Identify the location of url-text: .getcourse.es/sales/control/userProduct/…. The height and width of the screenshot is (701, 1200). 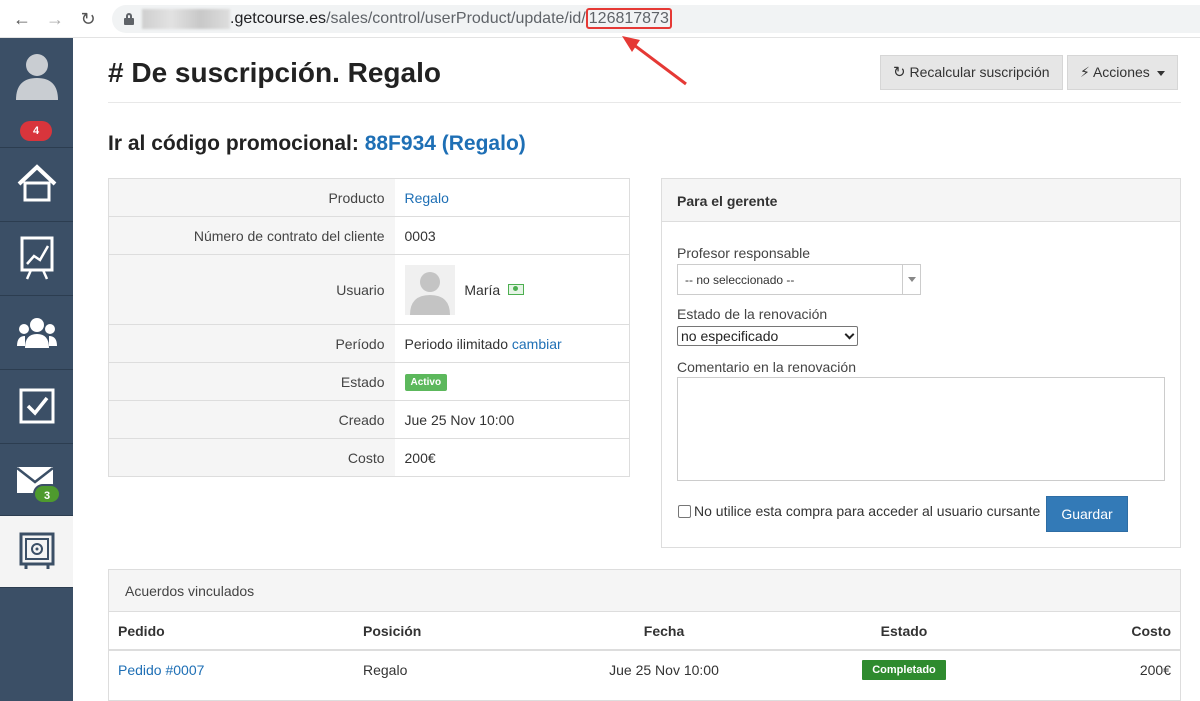
(451, 18).